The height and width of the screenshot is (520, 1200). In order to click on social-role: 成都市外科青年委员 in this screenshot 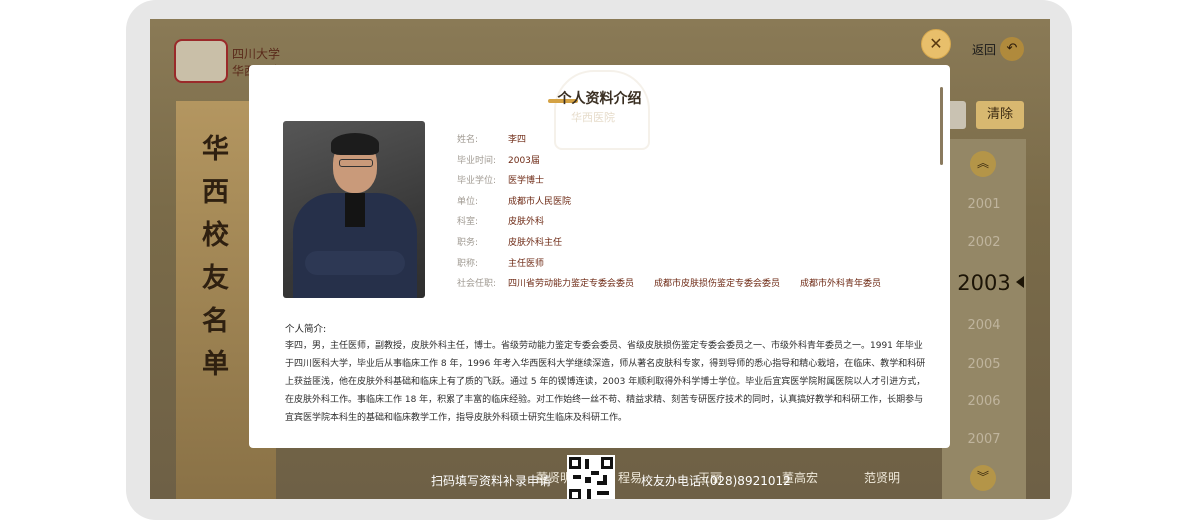, I will do `click(841, 284)`.